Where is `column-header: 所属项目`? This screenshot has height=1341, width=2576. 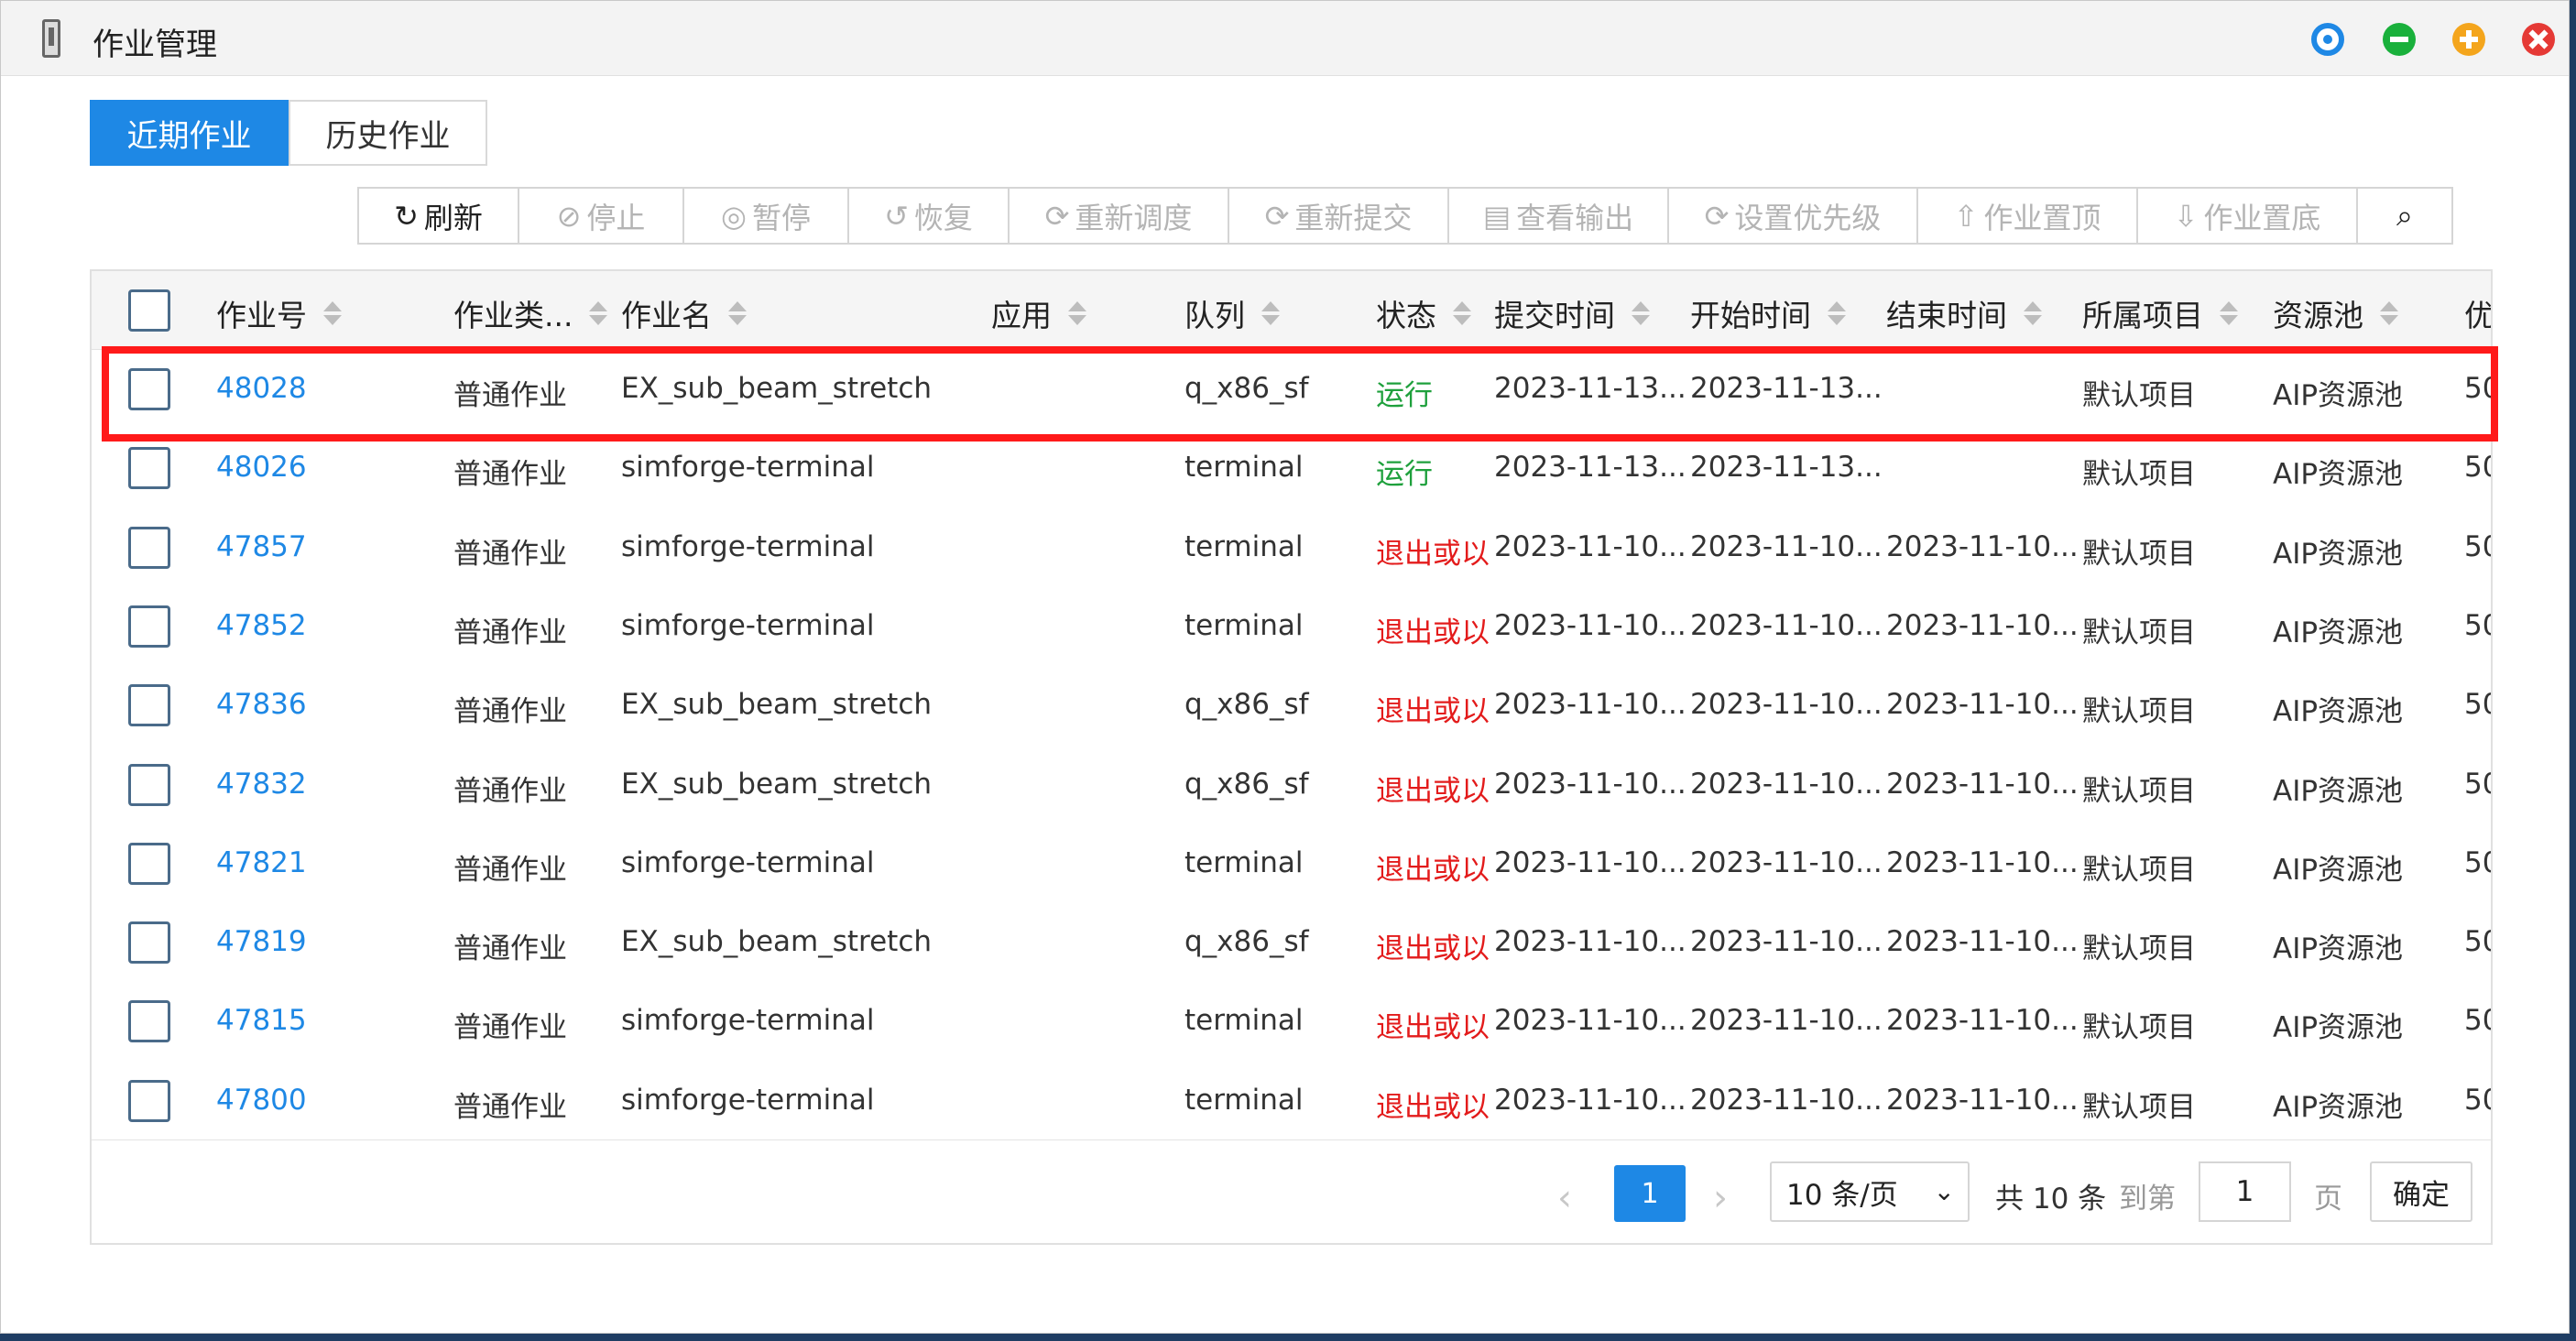 column-header: 所属项目 is located at coordinates (2160, 313).